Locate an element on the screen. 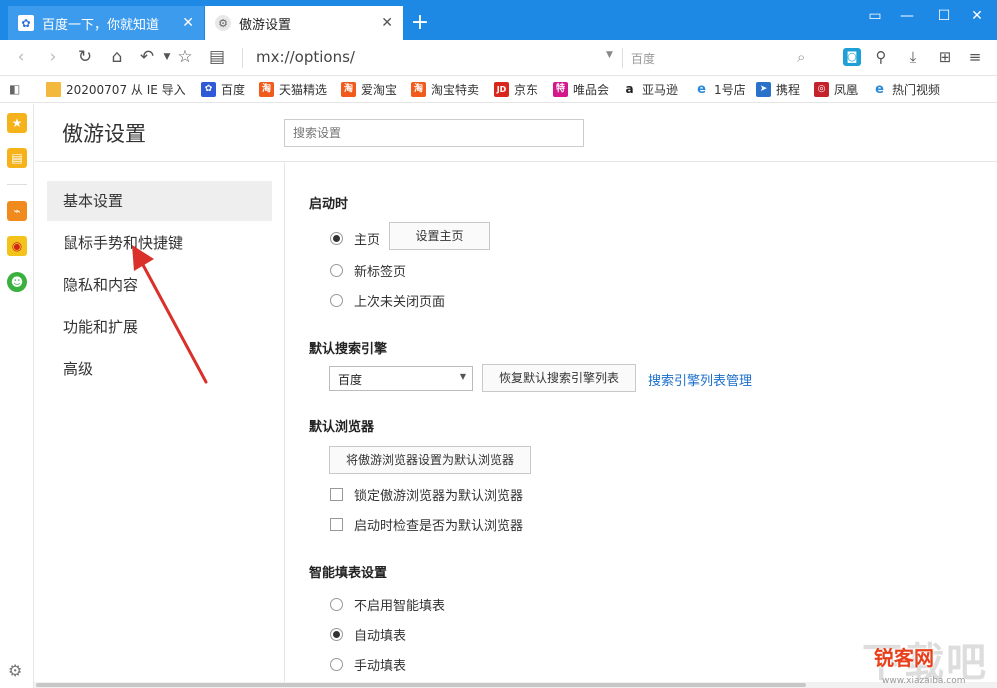  side-panel: ★ ▤ ⌁ ◉ ☻ ⚙ is located at coordinates (17, 396).